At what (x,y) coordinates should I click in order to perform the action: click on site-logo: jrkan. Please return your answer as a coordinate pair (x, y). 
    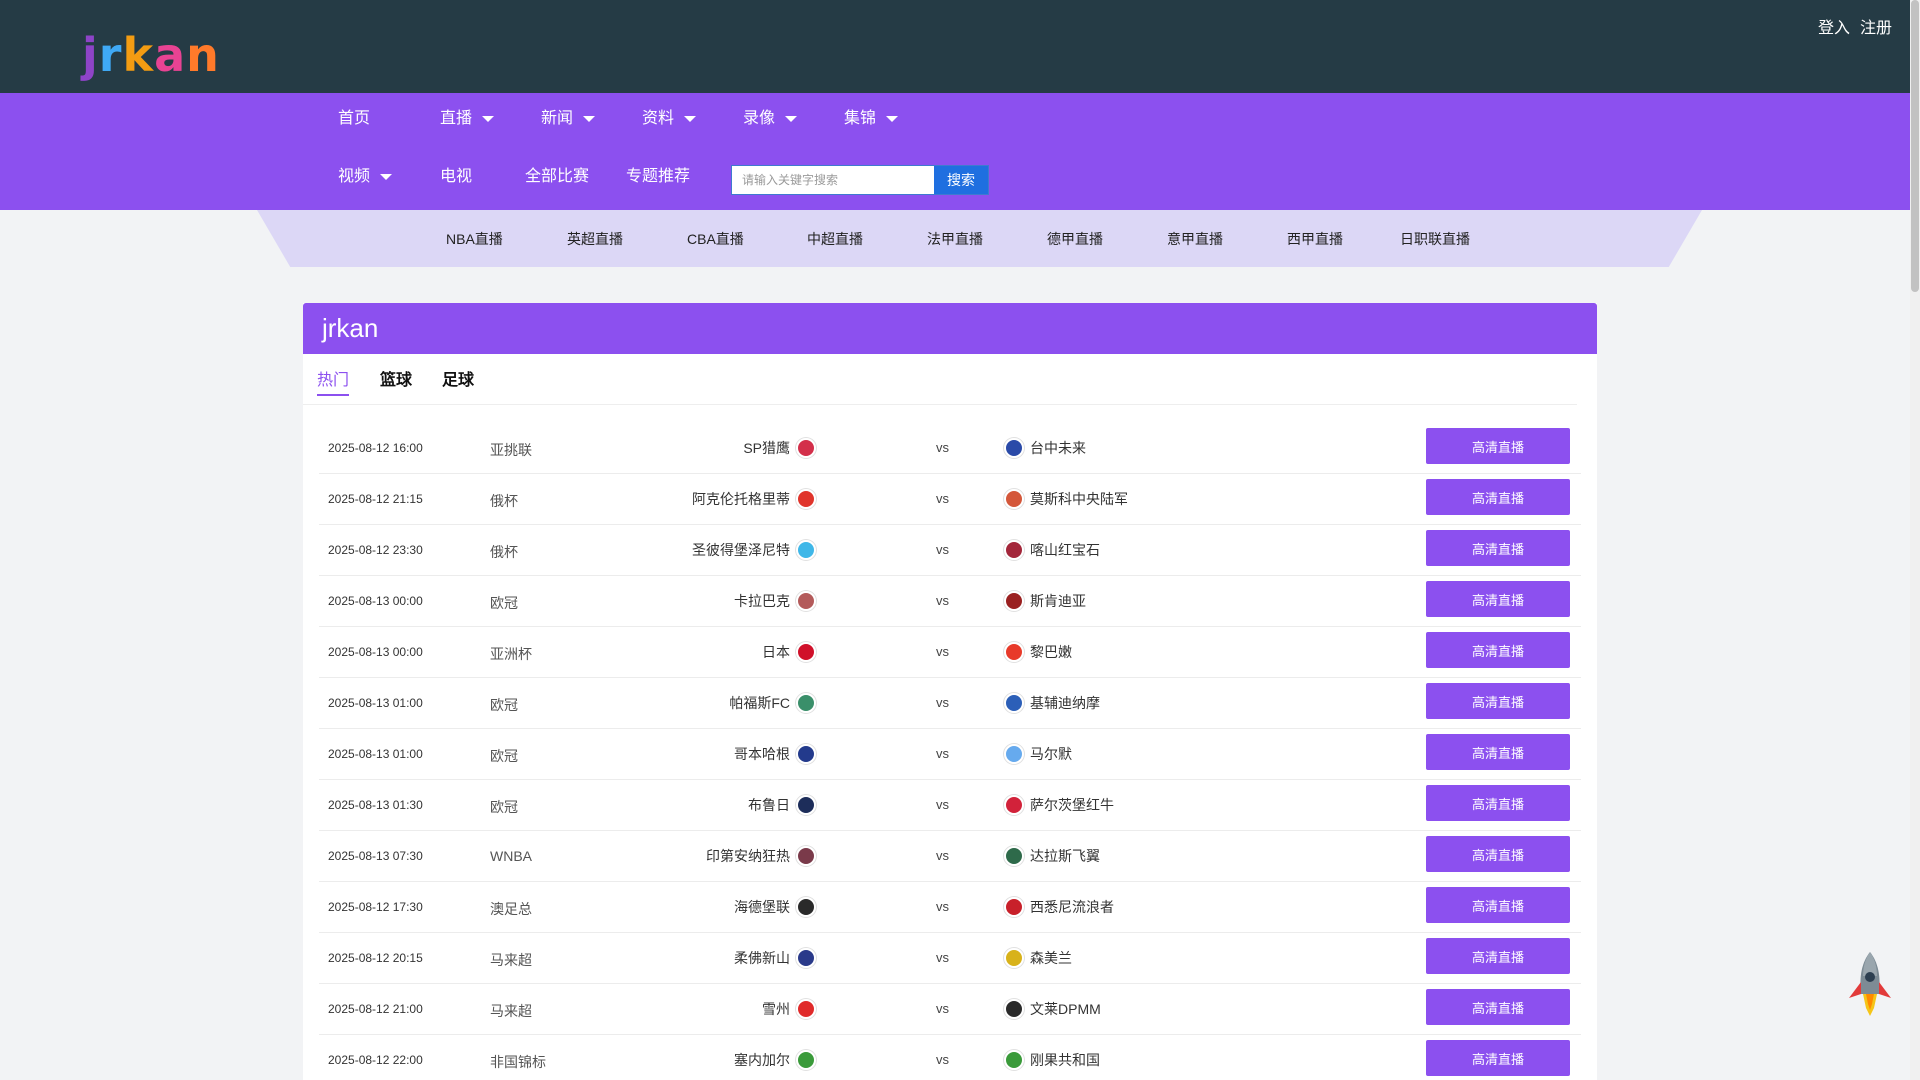
    Looking at the image, I should click on (151, 53).